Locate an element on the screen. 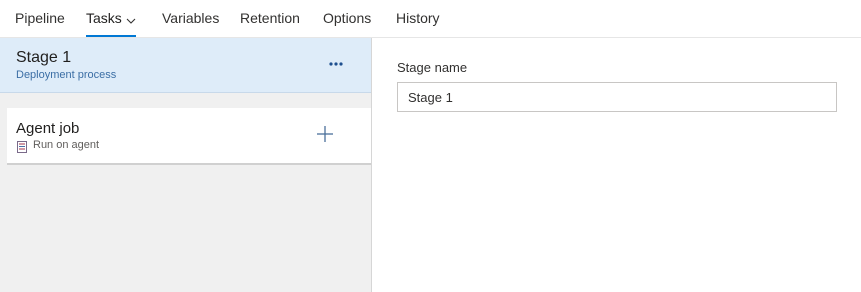  stage-subtitle: Deployment process is located at coordinates (66, 75).